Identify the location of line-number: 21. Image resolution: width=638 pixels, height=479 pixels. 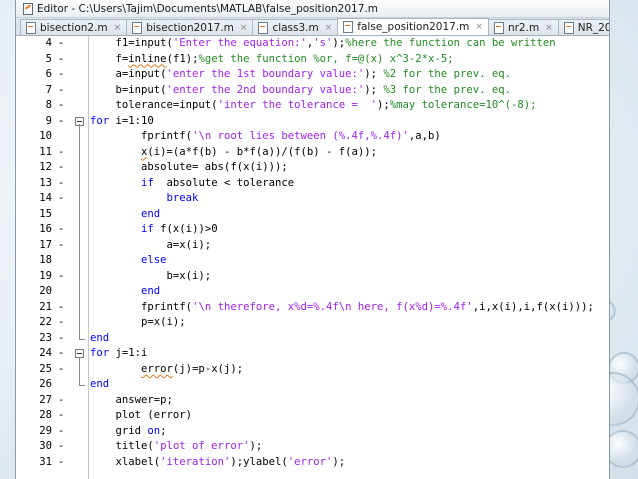
(45, 306).